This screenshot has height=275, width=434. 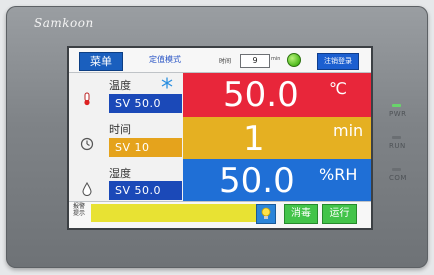 I want to click on humidity-pv-value: 50.0, so click(x=257, y=181).